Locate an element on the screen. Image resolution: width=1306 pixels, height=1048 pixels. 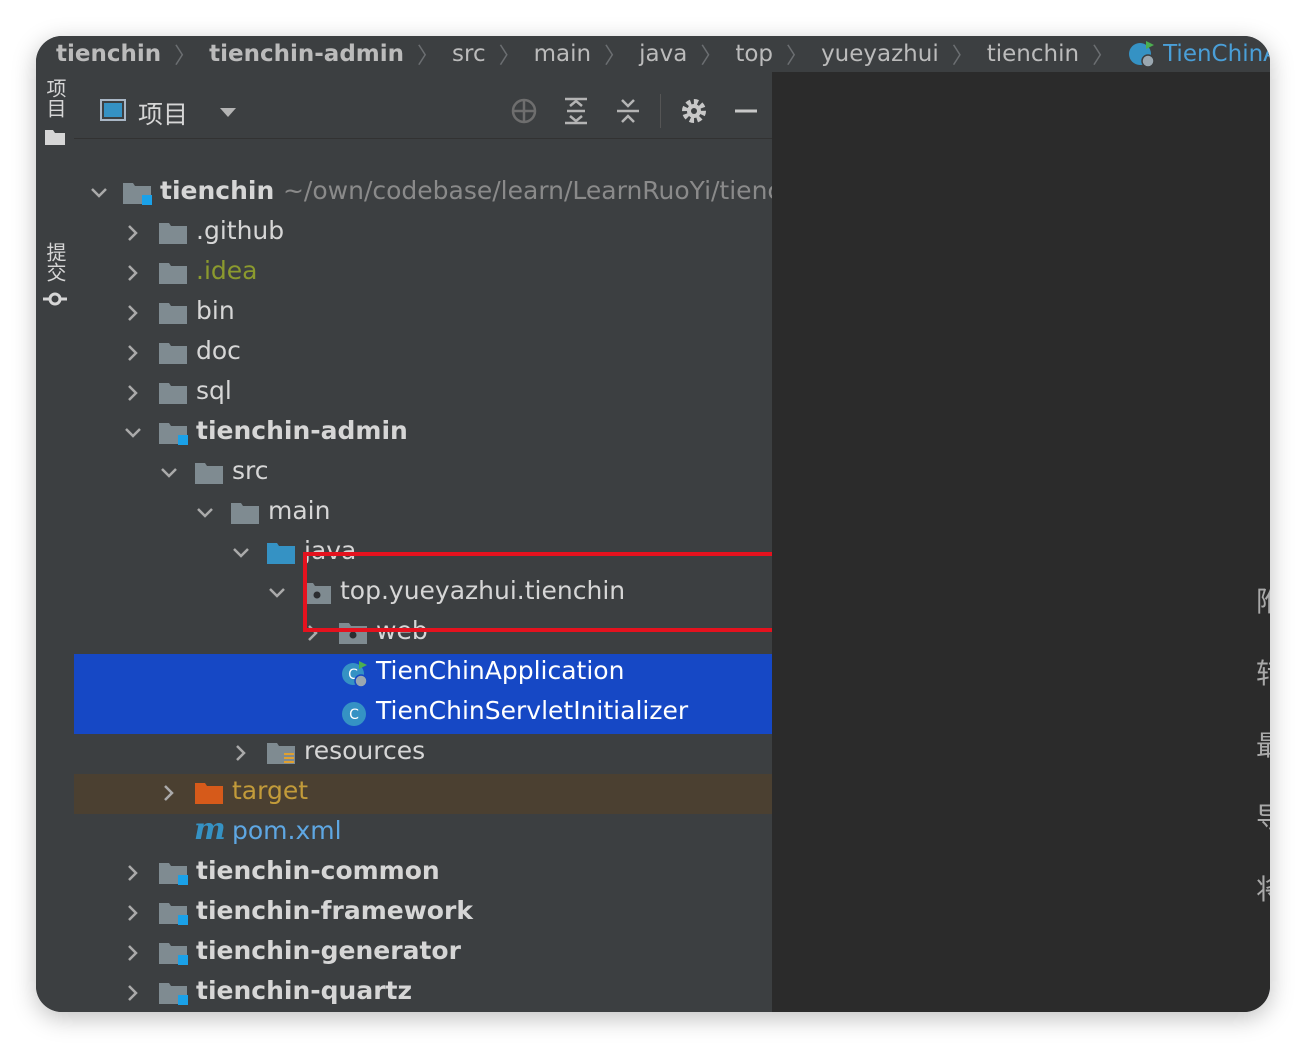
breadcrumb-item: top is located at coordinates (754, 54).